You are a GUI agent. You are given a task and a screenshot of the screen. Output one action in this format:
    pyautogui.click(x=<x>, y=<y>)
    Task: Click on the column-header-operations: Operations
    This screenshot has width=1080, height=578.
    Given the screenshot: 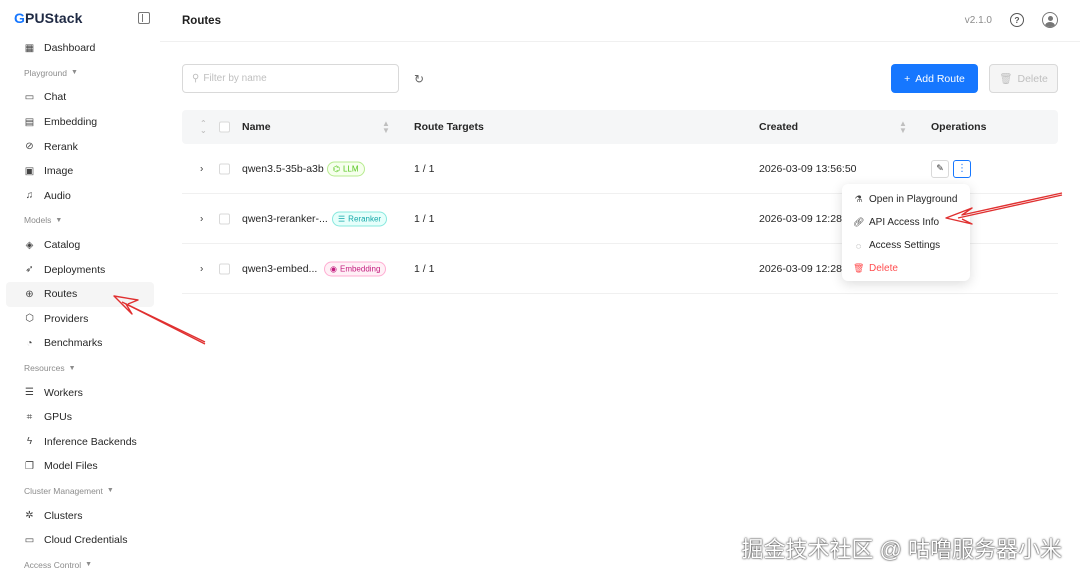 What is the action you would take?
    pyautogui.click(x=959, y=127)
    